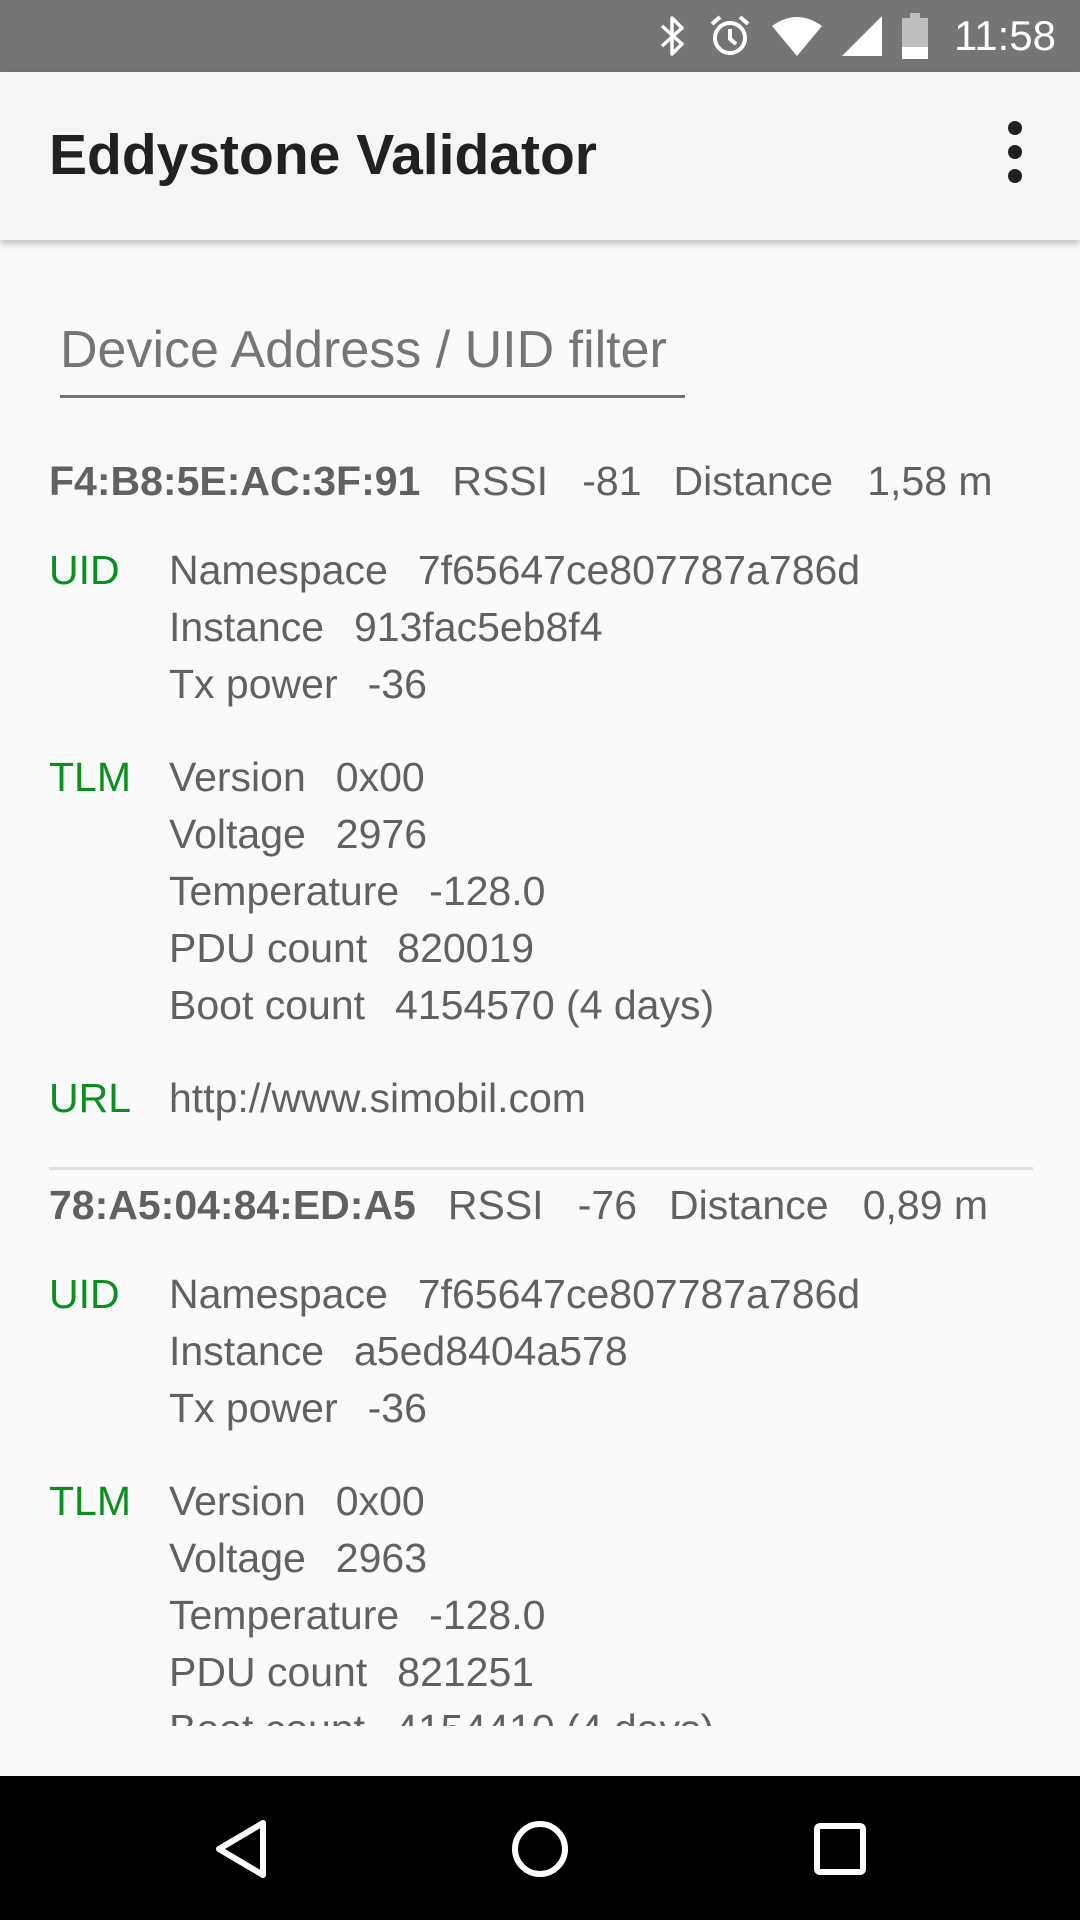 The height and width of the screenshot is (1920, 1080). Describe the element at coordinates (540, 36) in the screenshot. I see `status-bar: 11:58` at that location.